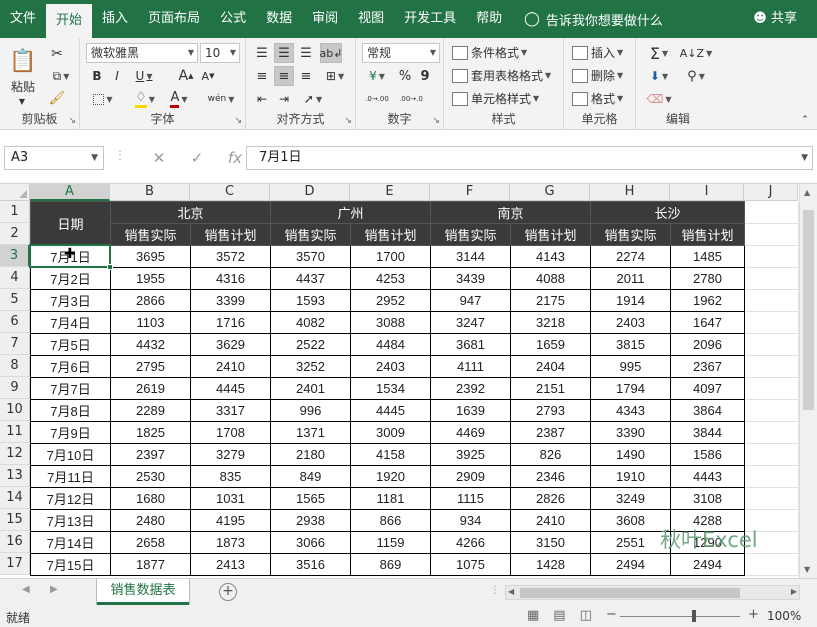 The height and width of the screenshot is (627, 817). I want to click on value-cell: 1586, so click(707, 454).